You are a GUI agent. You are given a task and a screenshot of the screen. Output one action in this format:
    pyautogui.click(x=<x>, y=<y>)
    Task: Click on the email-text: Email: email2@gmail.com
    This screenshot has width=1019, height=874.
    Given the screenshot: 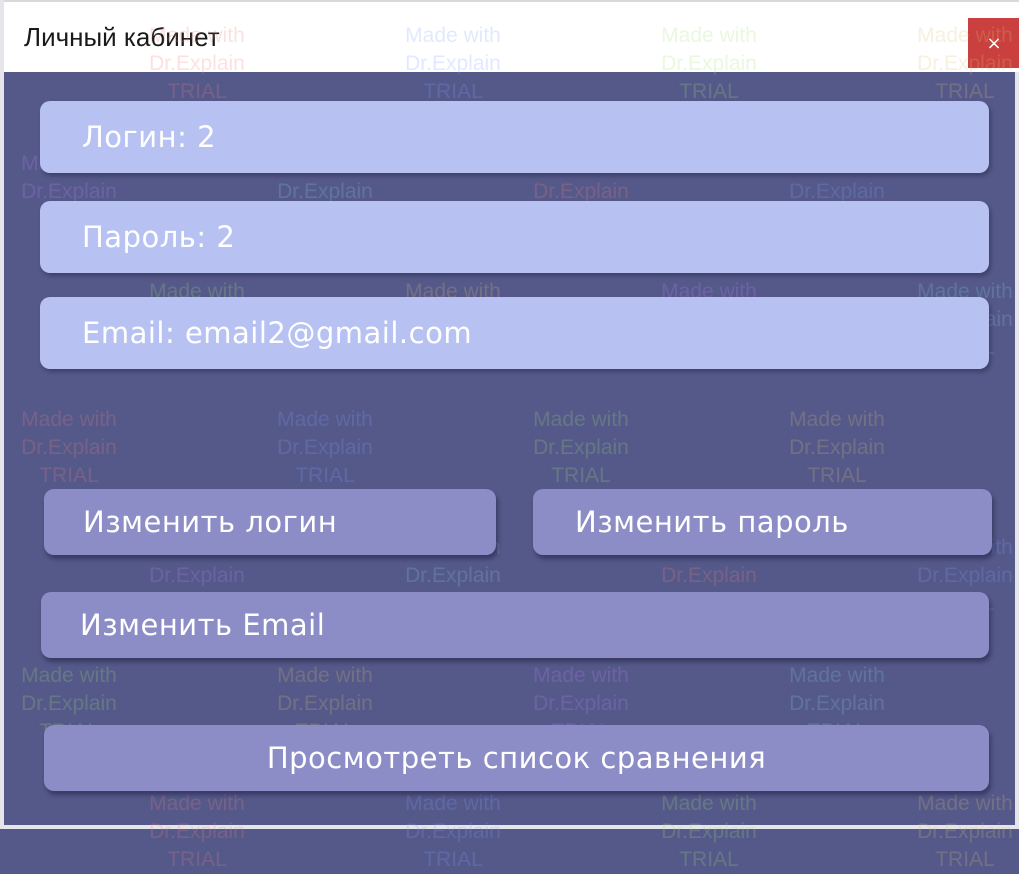 What is the action you would take?
    pyautogui.click(x=277, y=333)
    